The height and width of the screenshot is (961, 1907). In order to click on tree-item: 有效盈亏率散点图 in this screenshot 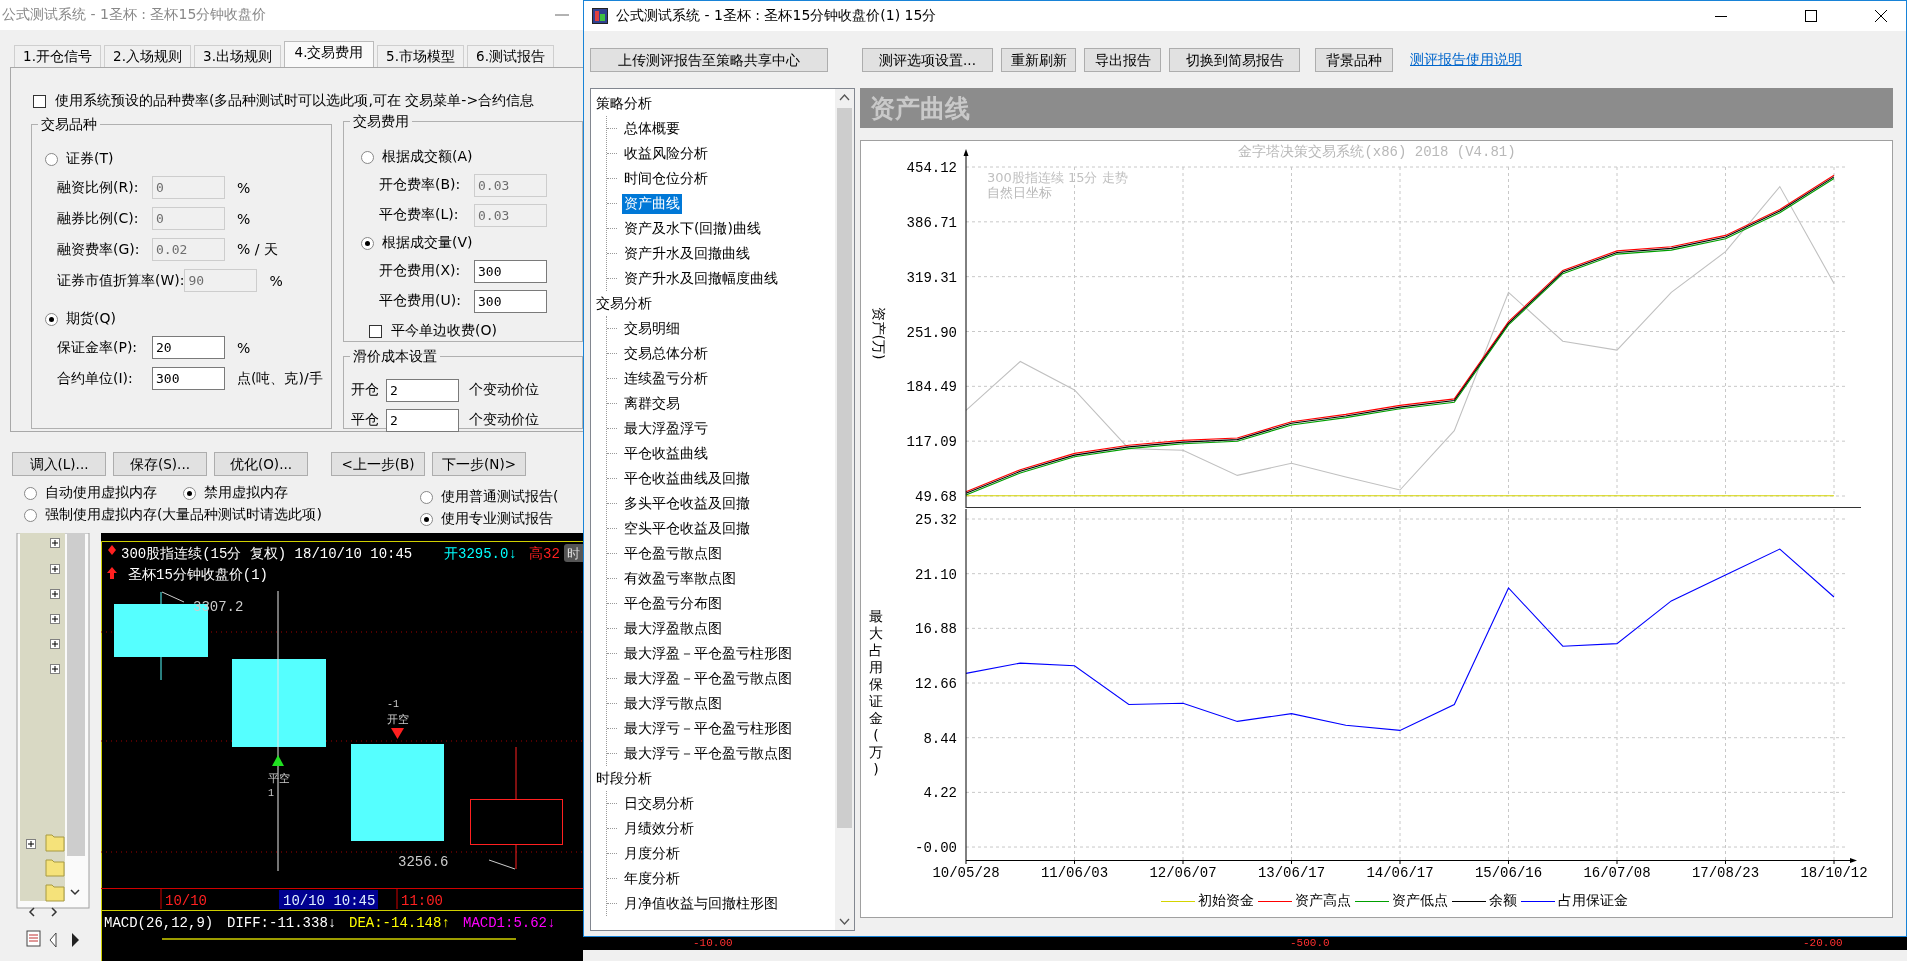, I will do `click(680, 578)`.